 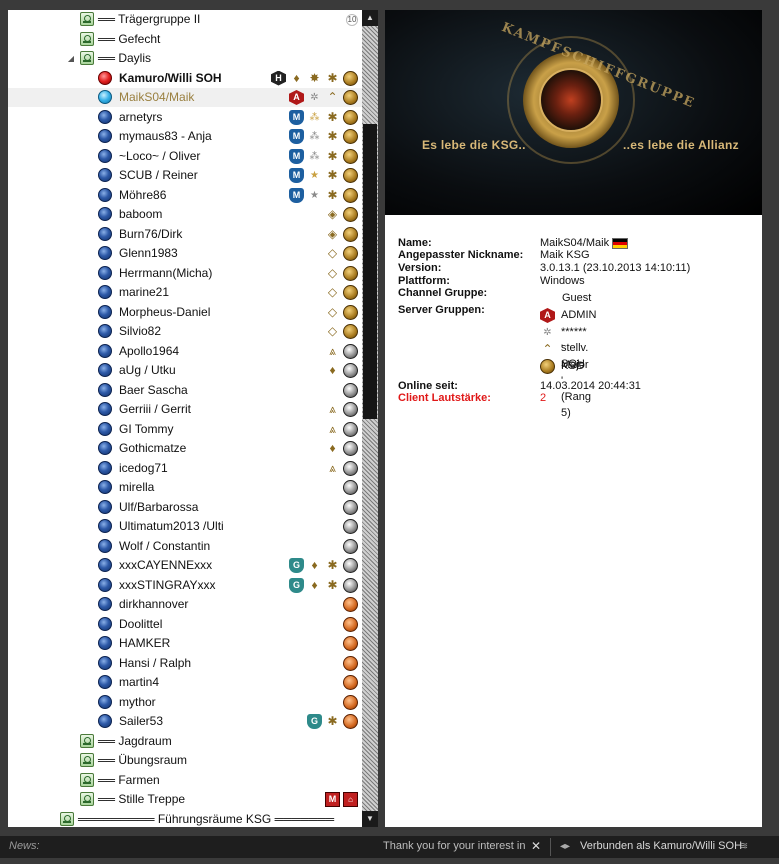 I want to click on slogan-right: ..es lebe die Allianz, so click(x=681, y=145).